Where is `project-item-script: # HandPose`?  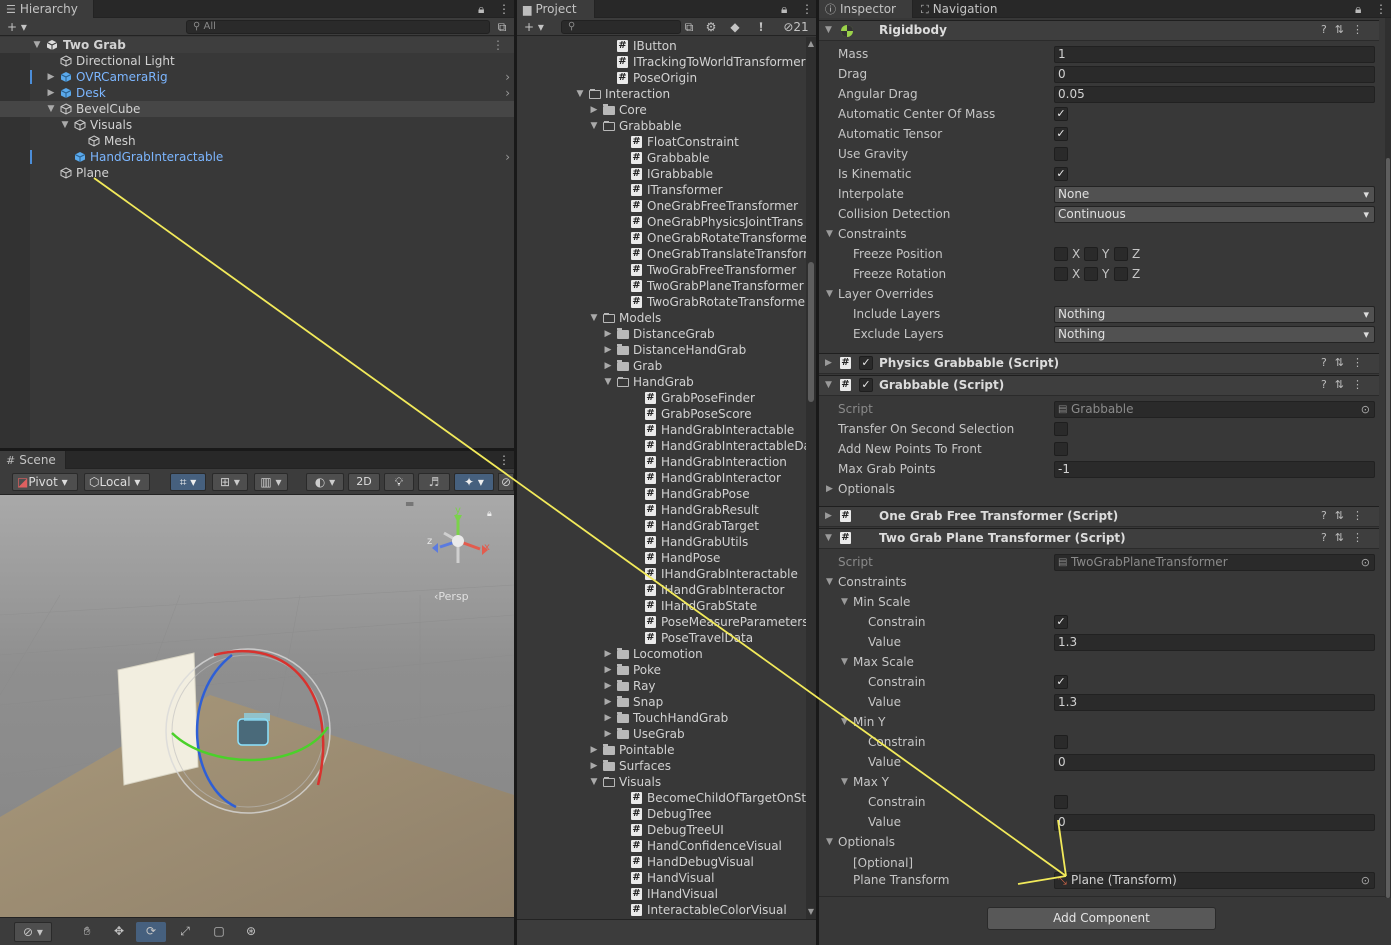 project-item-script: # HandPose is located at coordinates (661, 558).